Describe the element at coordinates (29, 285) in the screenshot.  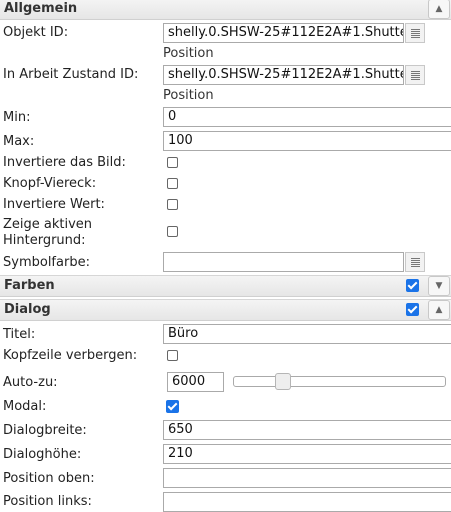
I see `section-title: Farben` at that location.